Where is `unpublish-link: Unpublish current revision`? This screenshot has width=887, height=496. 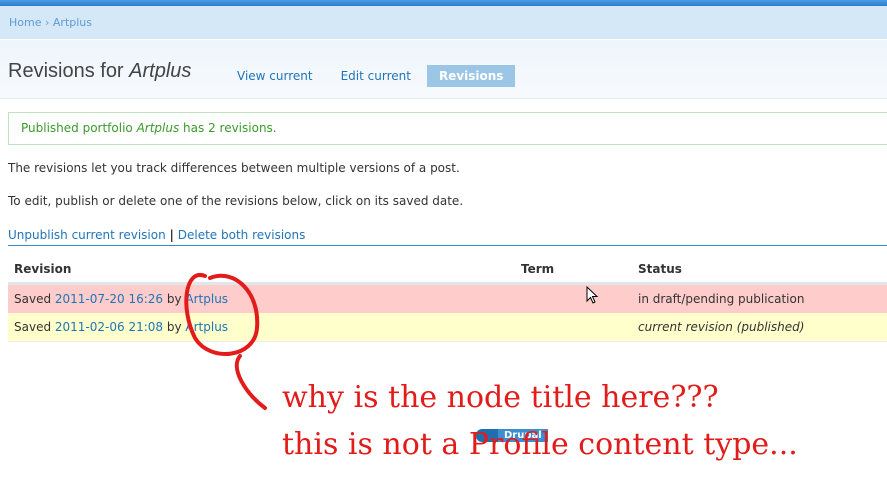
unpublish-link: Unpublish current revision is located at coordinates (87, 235).